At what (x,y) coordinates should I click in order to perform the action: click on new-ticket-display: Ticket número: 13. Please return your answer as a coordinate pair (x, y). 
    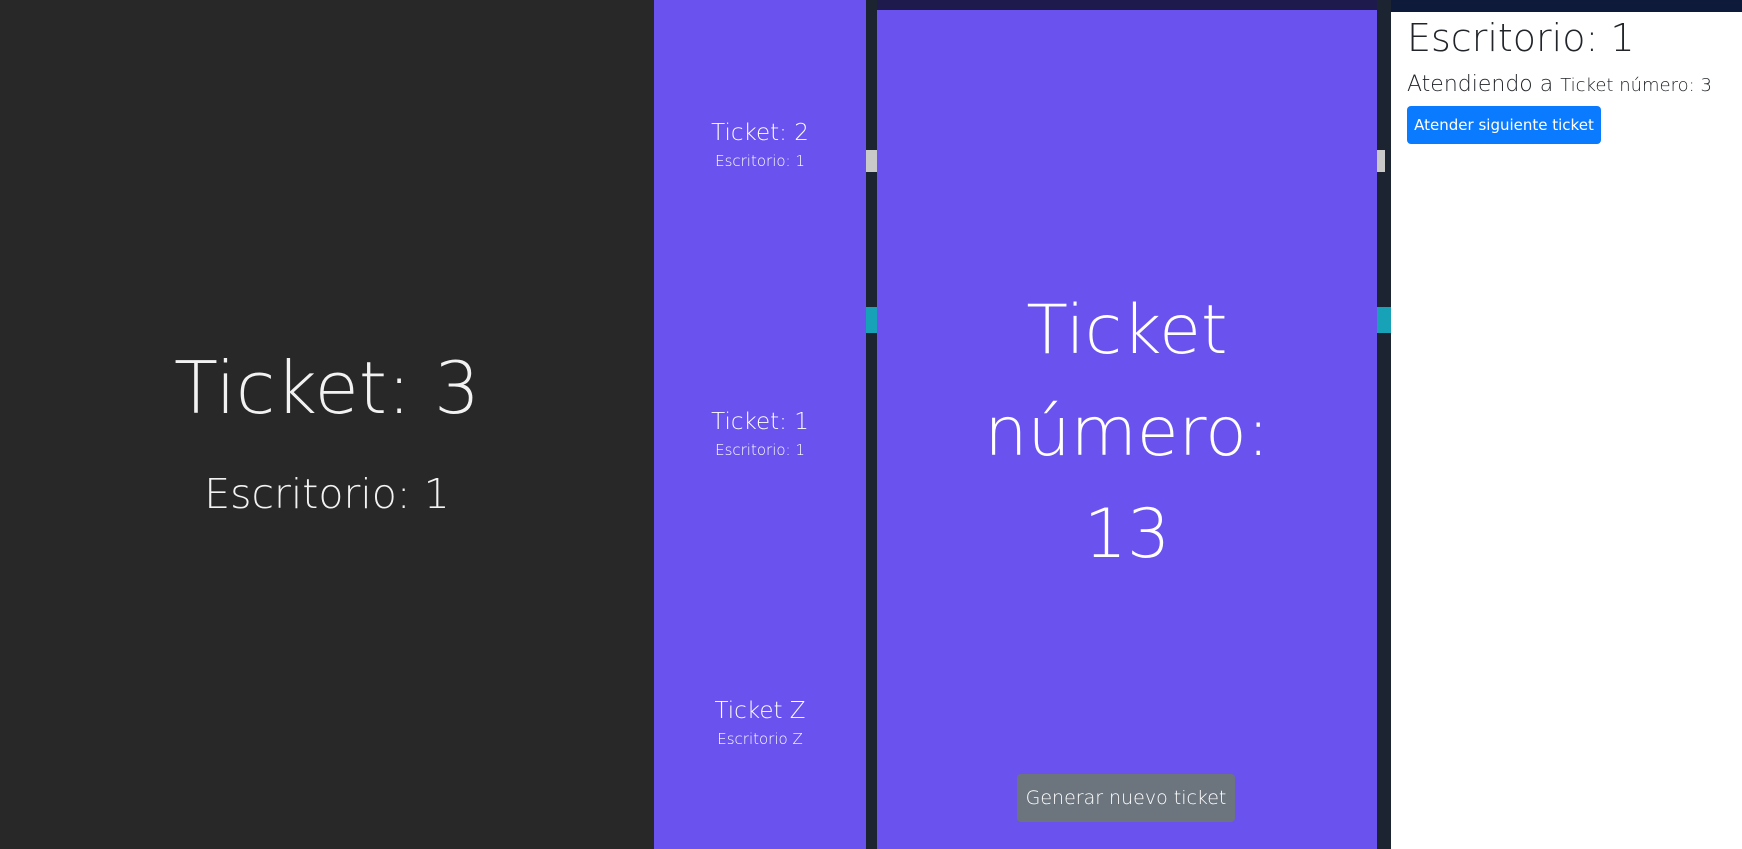
    Looking at the image, I should click on (1127, 433).